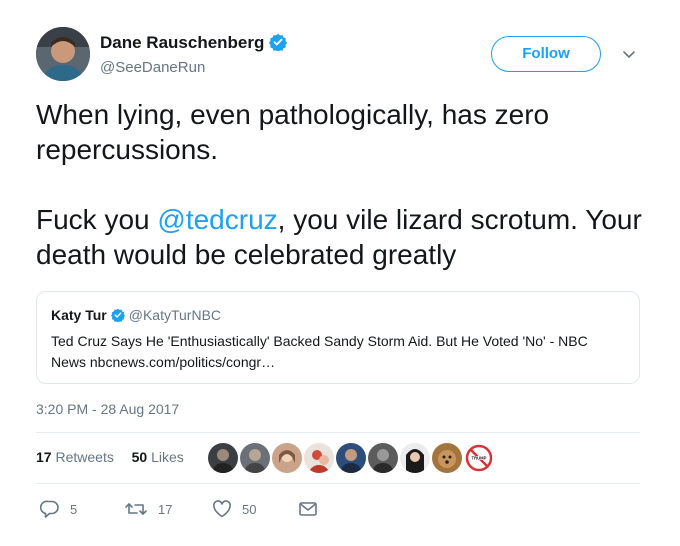 This screenshot has height=546, width=680. I want to click on svg-text: TRUMP, so click(479, 457).